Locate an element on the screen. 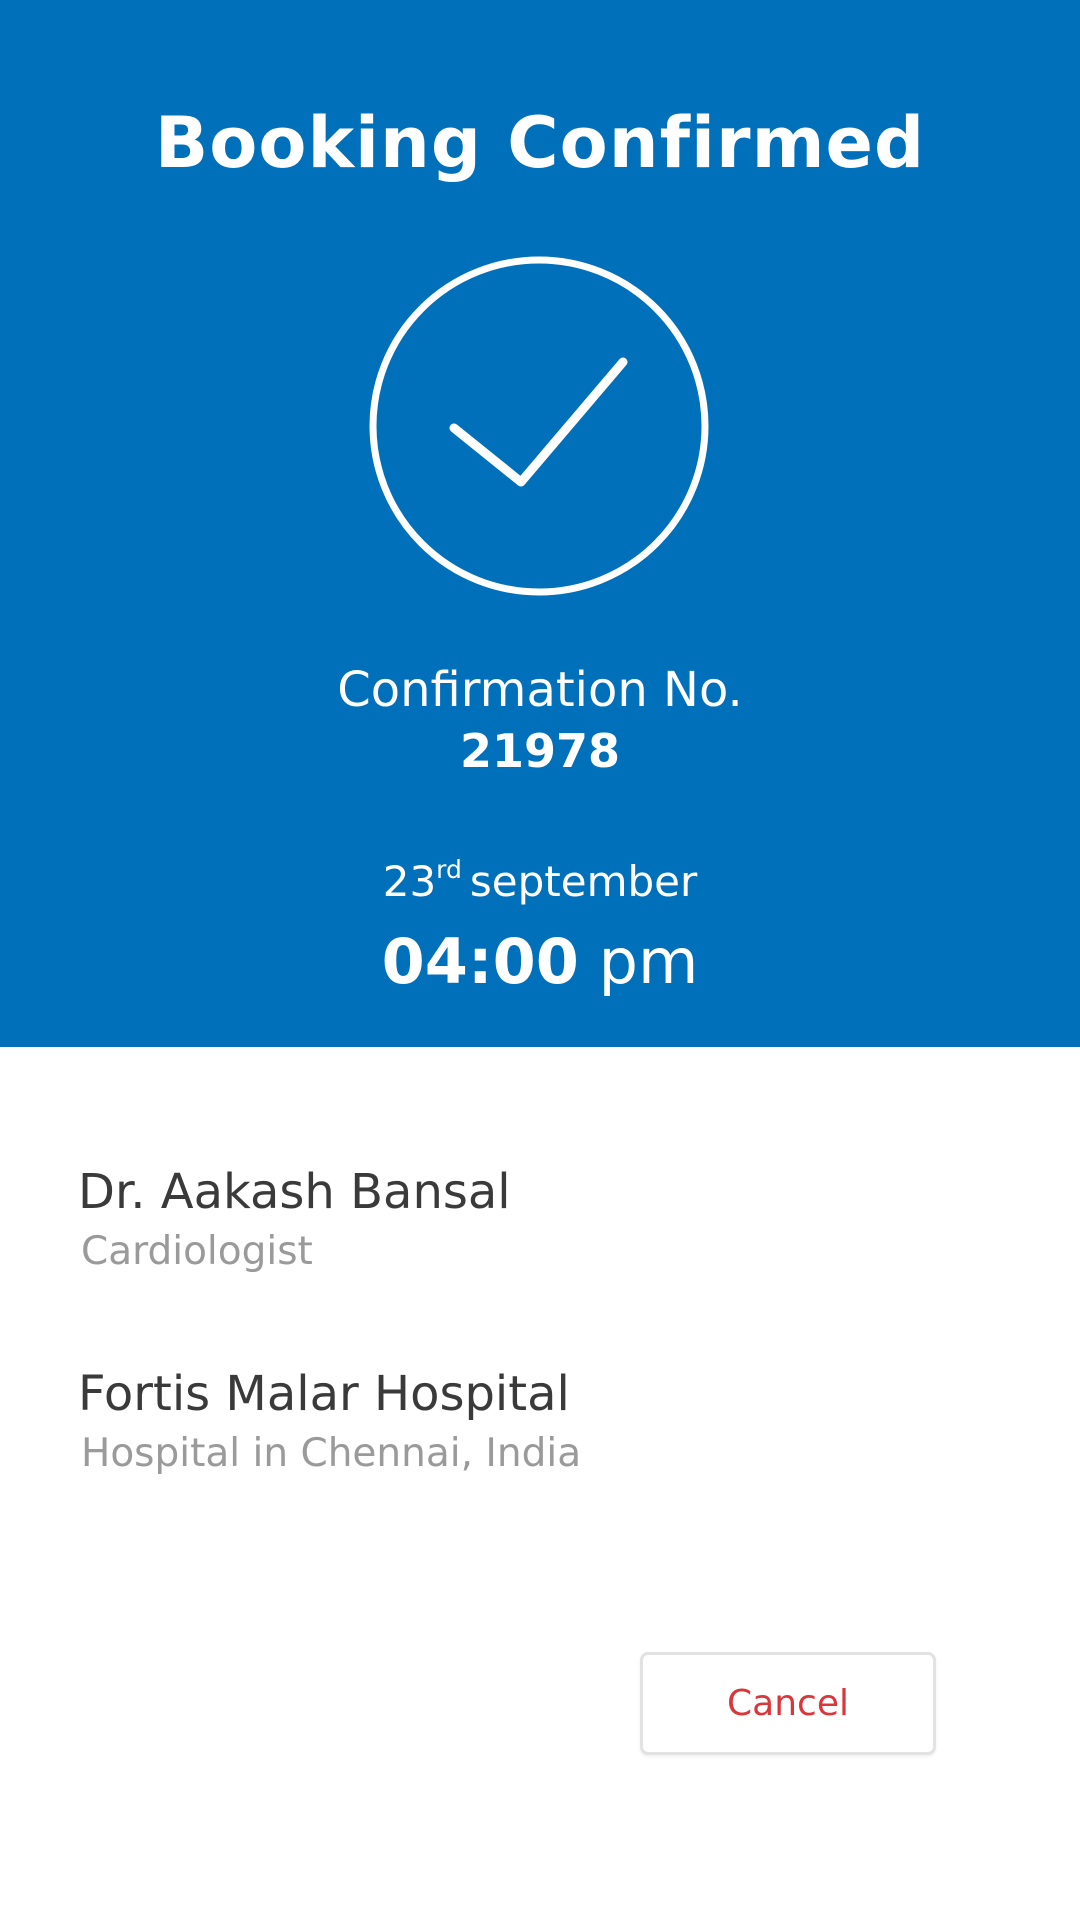  appointment-day-suffix: rd is located at coordinates (449, 869).